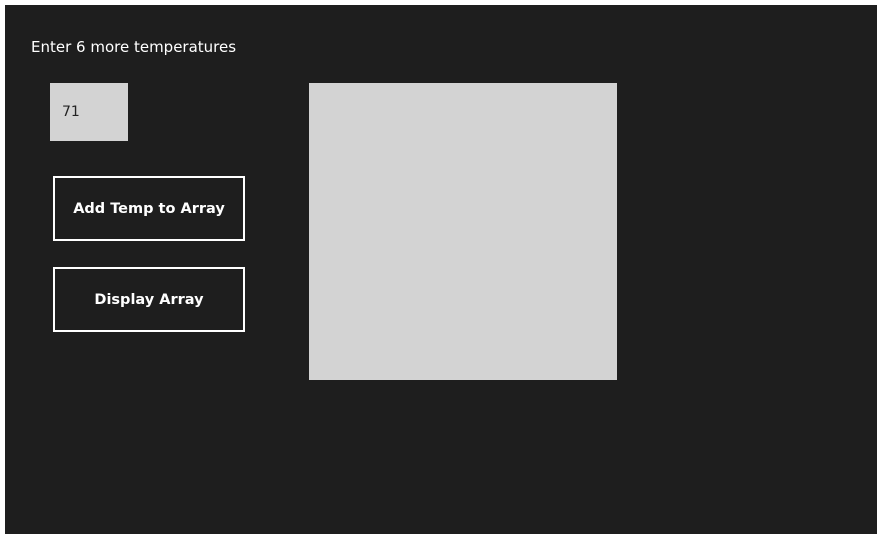 This screenshot has height=534, width=882. What do you see at coordinates (89, 112) in the screenshot?
I see `temperature-input` at bounding box center [89, 112].